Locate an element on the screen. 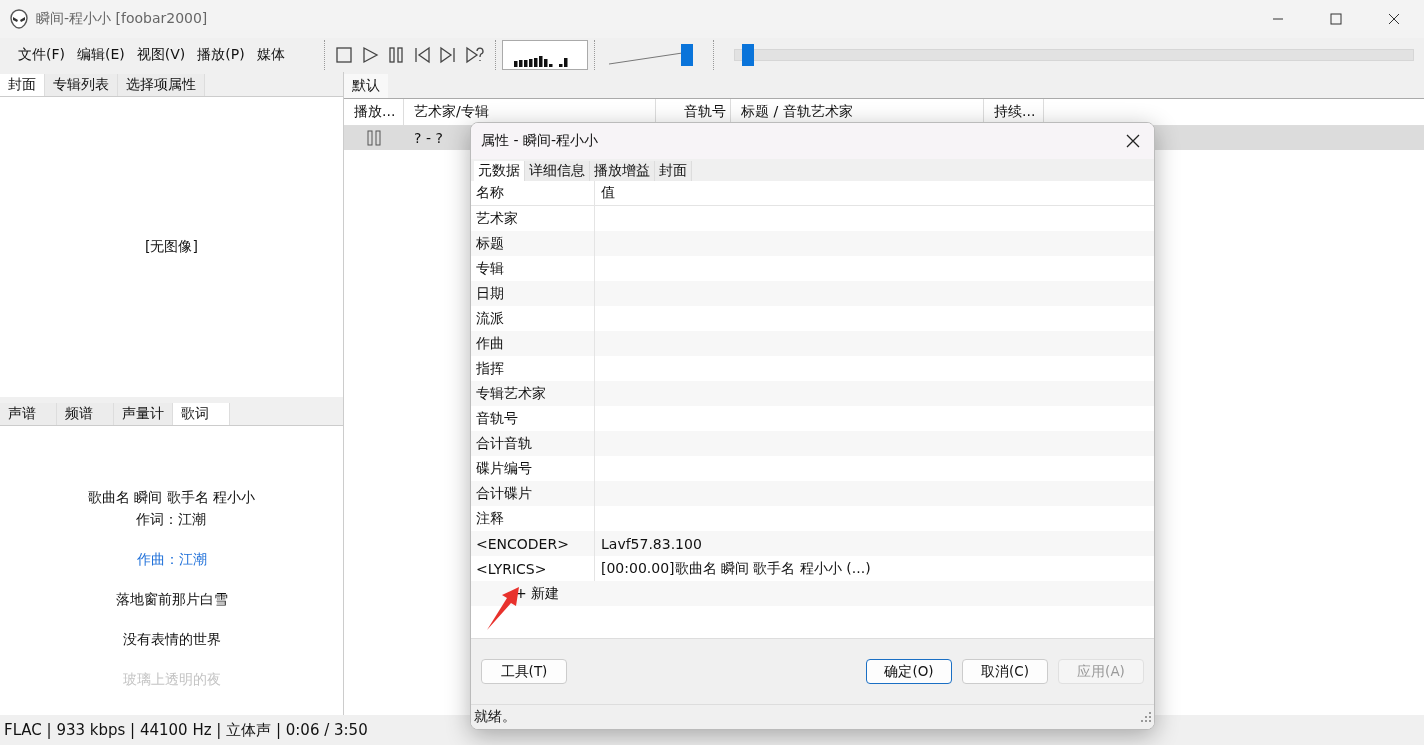 The height and width of the screenshot is (745, 1424). dialog-tab: 播放增益 is located at coordinates (622, 171).